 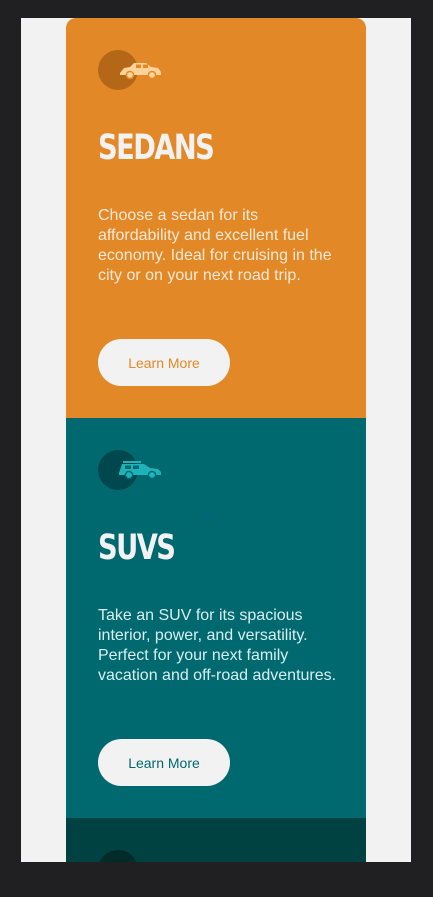 I want to click on sedan-icon, so click(x=134, y=70).